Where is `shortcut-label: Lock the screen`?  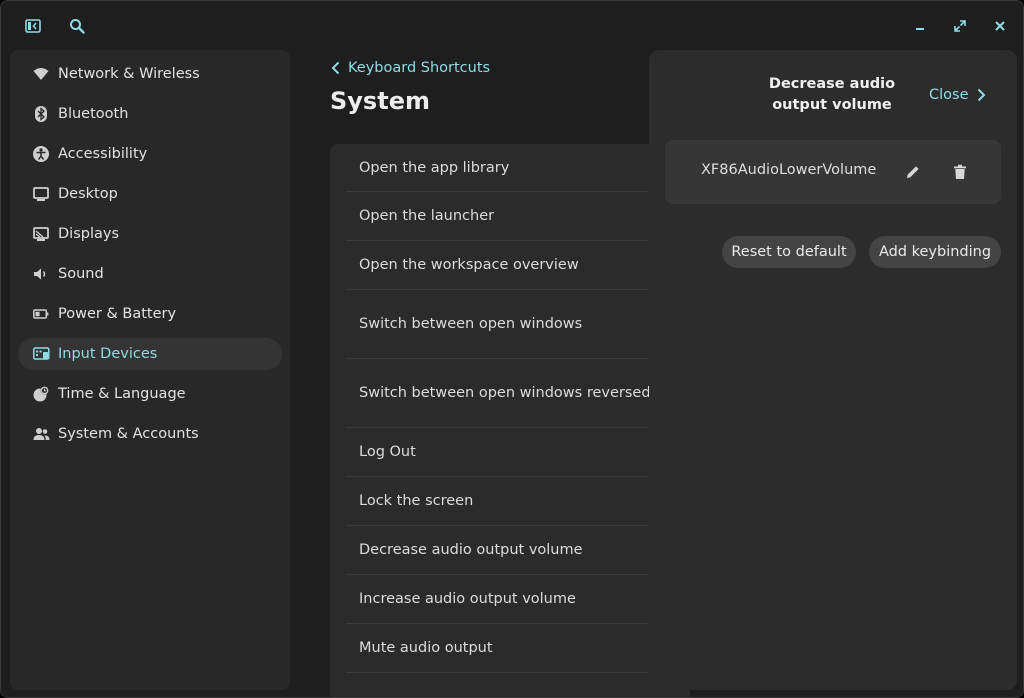 shortcut-label: Lock the screen is located at coordinates (416, 501).